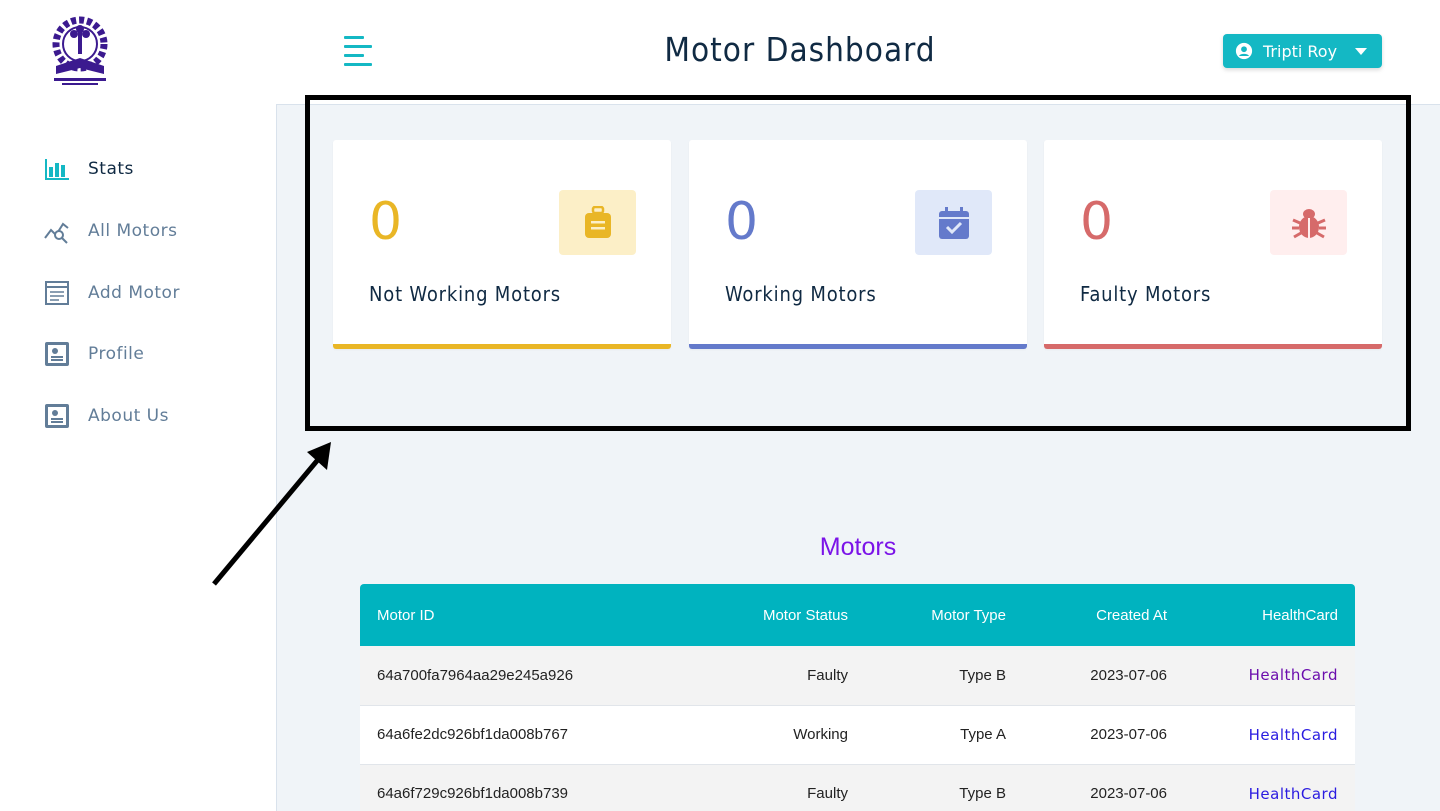 The image size is (1440, 811). I want to click on user-name: Tripti Roy, so click(1300, 51).